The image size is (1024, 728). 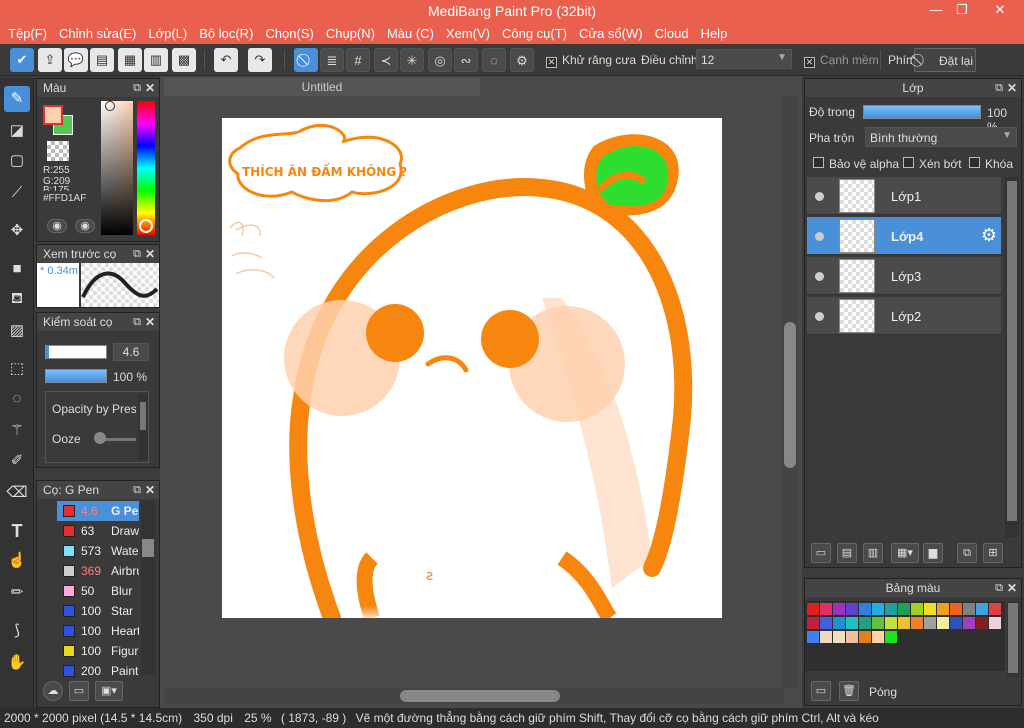 I want to click on menu-view: Xem(V), so click(x=468, y=33).